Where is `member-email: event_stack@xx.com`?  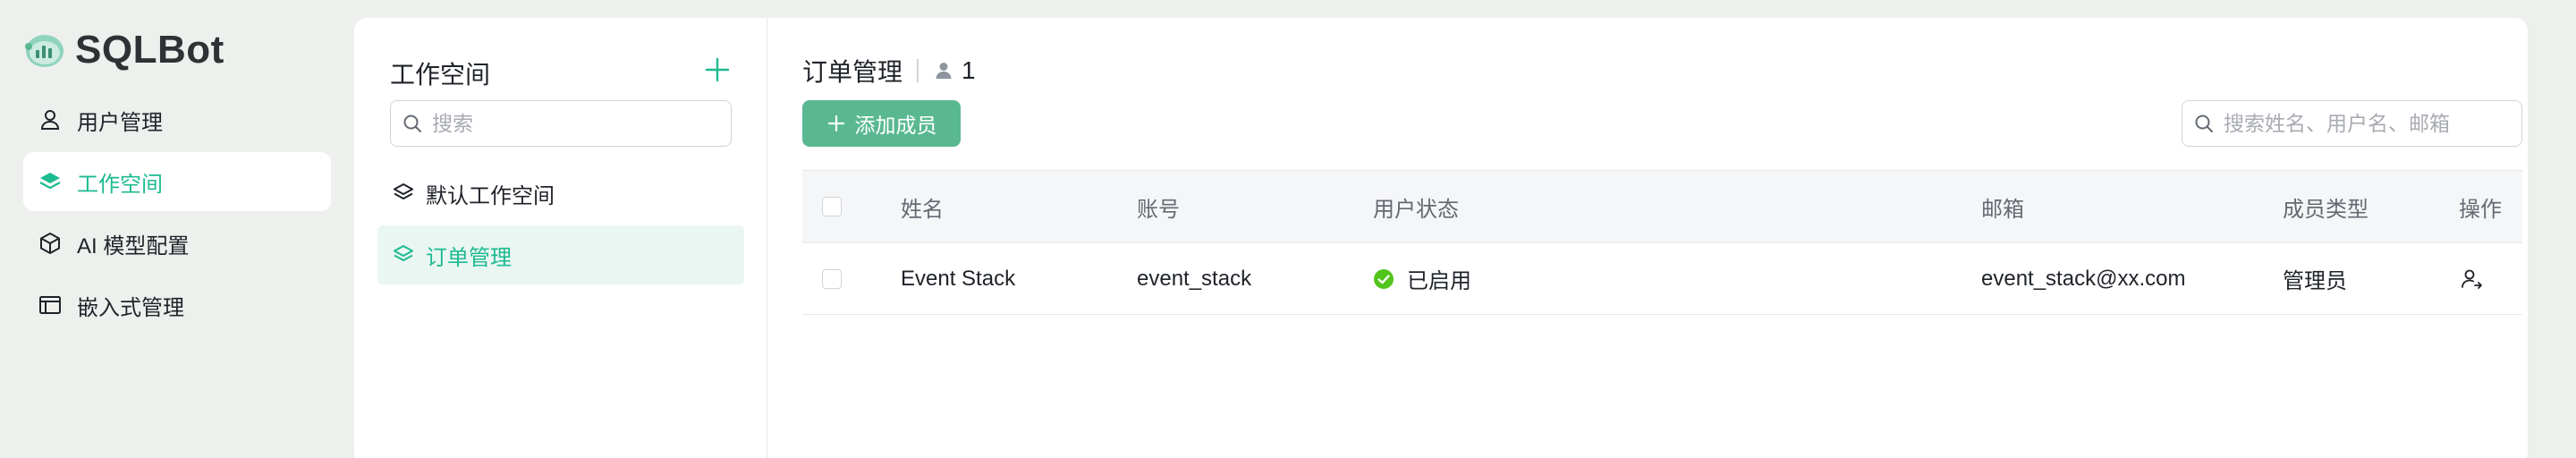 member-email: event_stack@xx.com is located at coordinates (2083, 278).